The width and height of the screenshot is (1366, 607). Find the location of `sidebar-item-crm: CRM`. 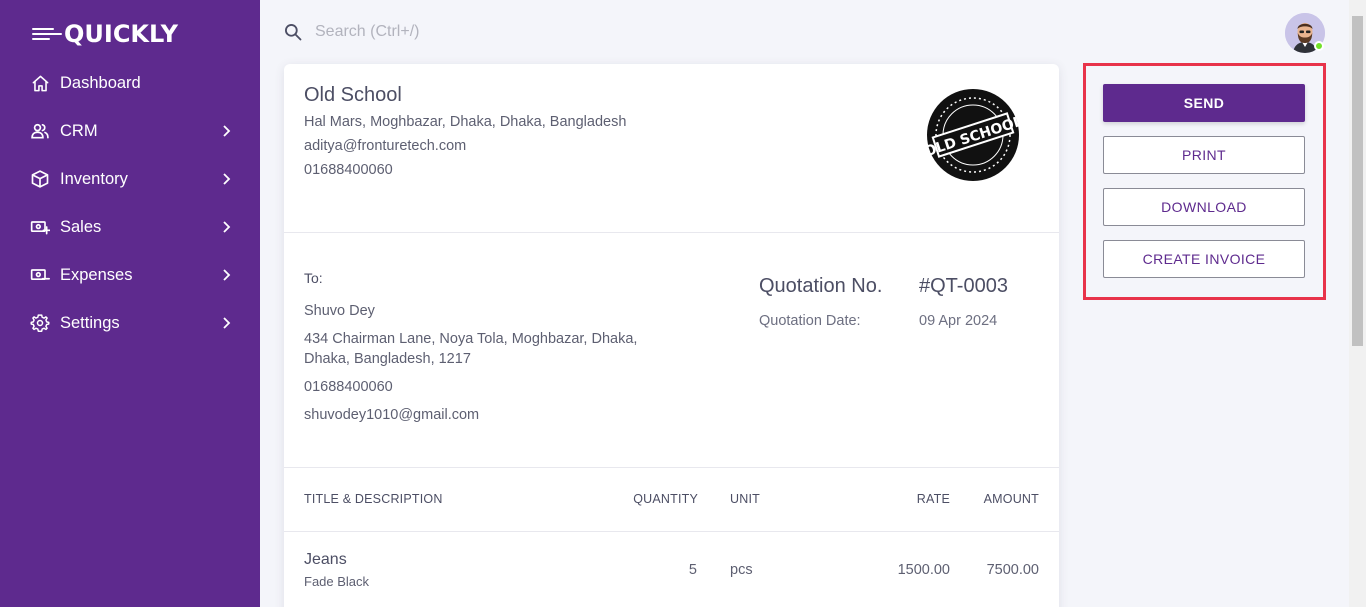

sidebar-item-crm: CRM is located at coordinates (130, 131).